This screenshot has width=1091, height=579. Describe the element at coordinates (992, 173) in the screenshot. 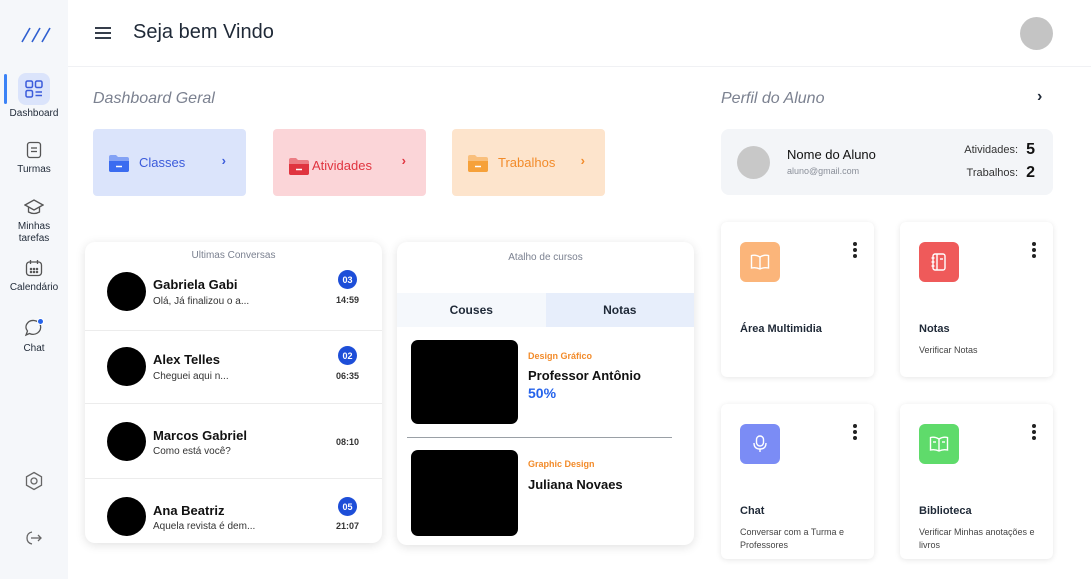

I see `works-label: Trabalhos:` at that location.